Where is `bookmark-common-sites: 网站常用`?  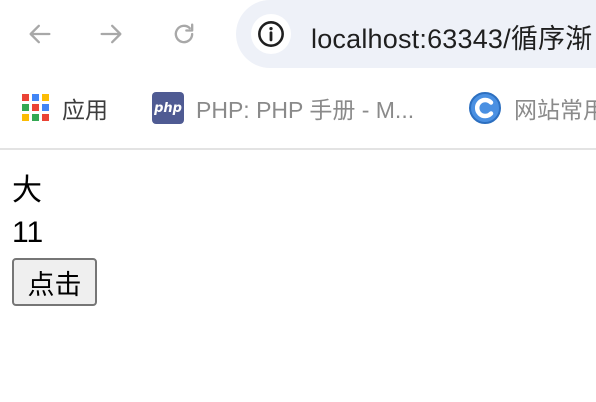 bookmark-common-sites: 网站常用 is located at coordinates (532, 108).